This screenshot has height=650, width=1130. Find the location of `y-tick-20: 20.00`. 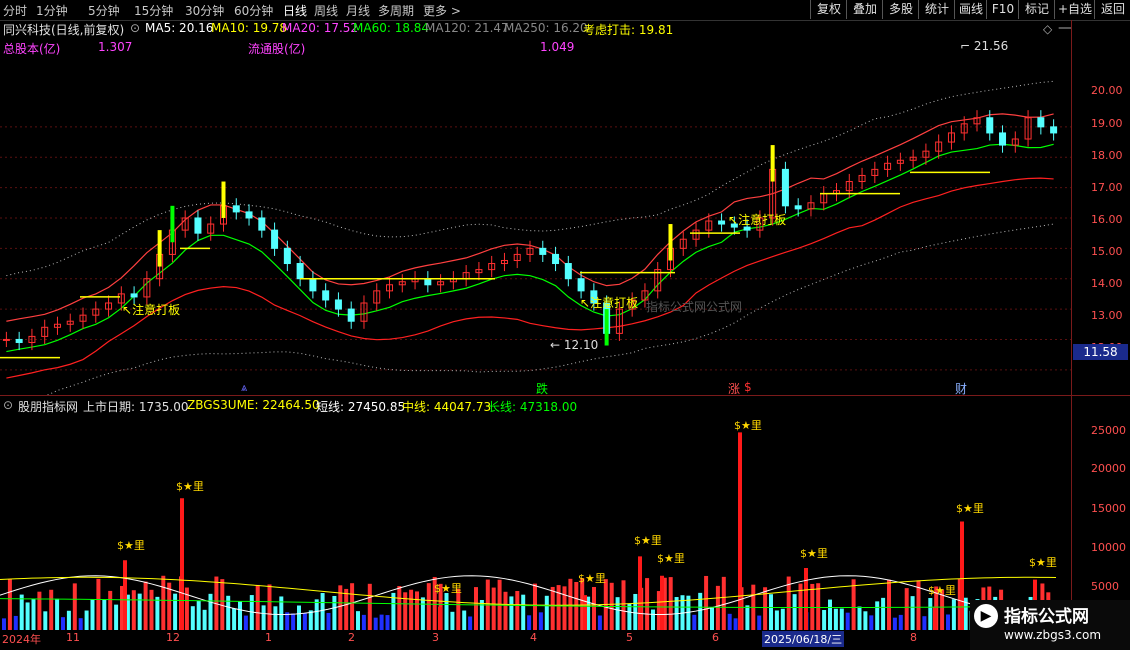

y-tick-20: 20.00 is located at coordinates (1107, 90).